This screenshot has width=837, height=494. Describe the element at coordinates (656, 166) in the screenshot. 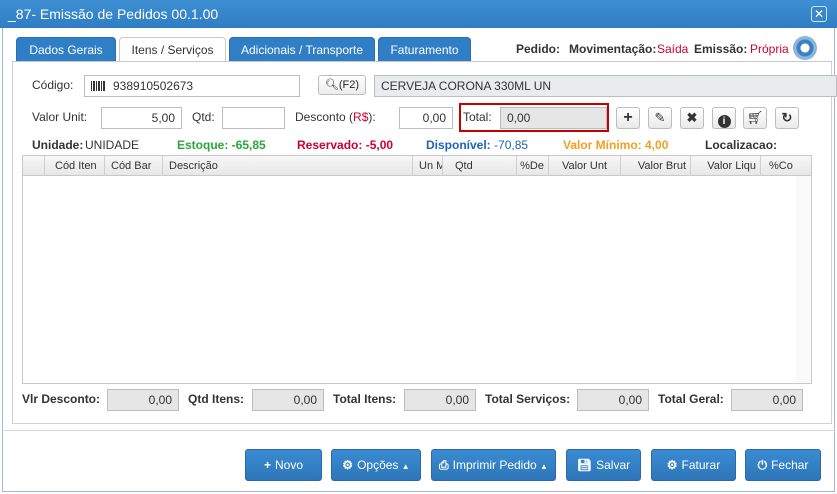

I see `grid-col-valor-brut: Valor Brut` at that location.